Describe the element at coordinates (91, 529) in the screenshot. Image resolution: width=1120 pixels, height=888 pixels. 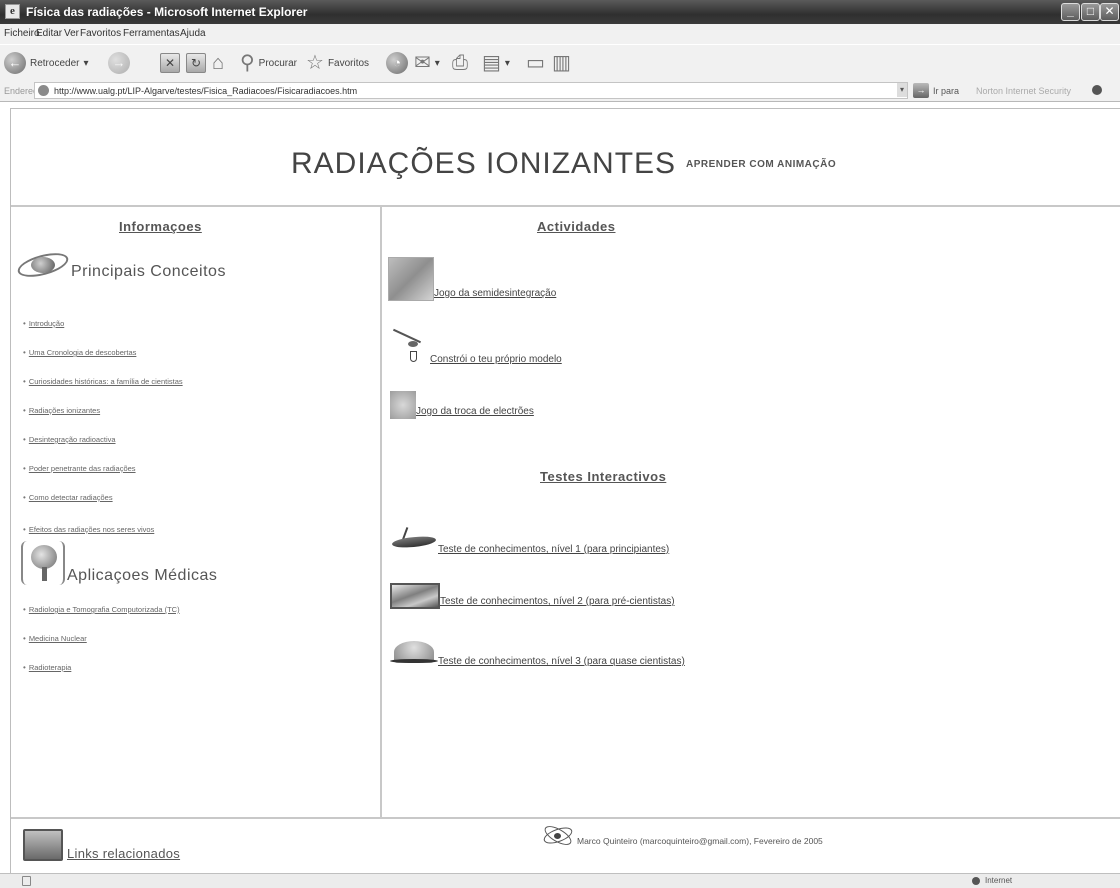
I see `link-efeitos: Efeitos das radiações nos seres vivos` at that location.